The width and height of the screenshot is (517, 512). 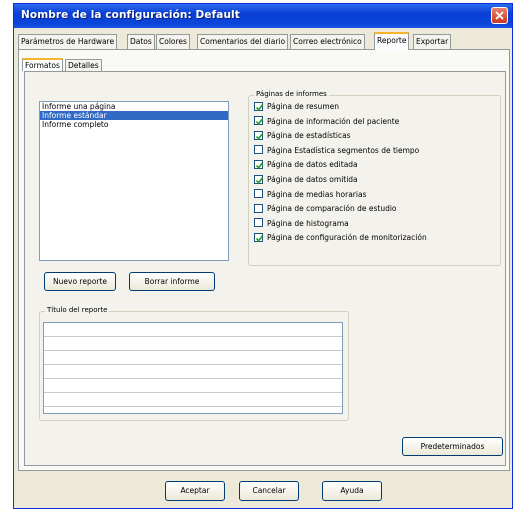 I want to click on page-checkbox-row: Página de resumen, so click(x=296, y=106).